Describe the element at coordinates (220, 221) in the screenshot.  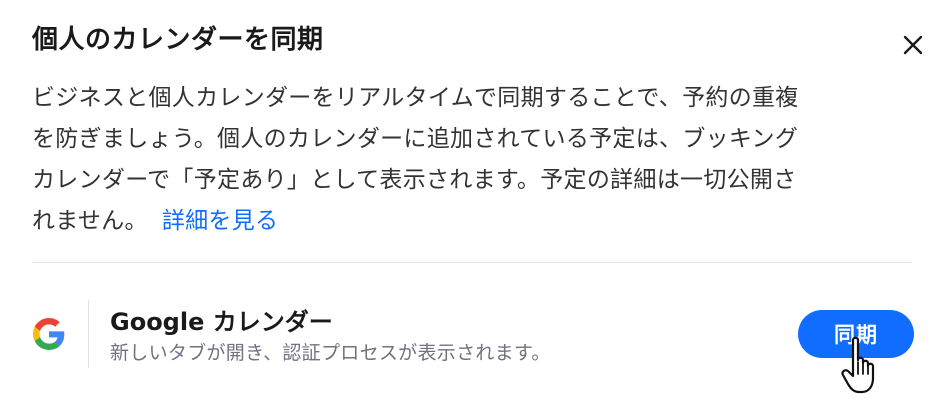
I see `learn-more-link: 詳細を見る` at that location.